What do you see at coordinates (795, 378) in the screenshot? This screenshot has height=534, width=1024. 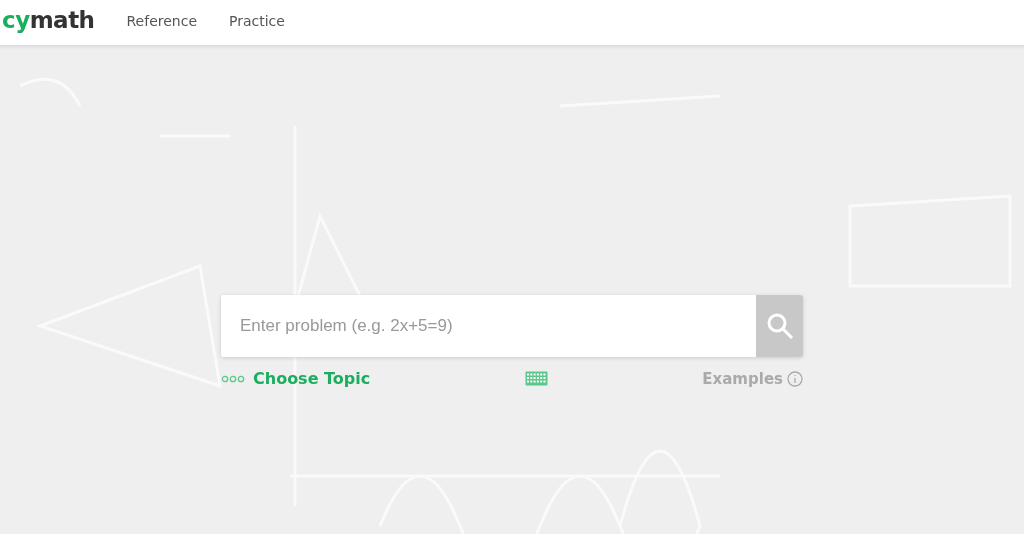 I see `info-icon` at bounding box center [795, 378].